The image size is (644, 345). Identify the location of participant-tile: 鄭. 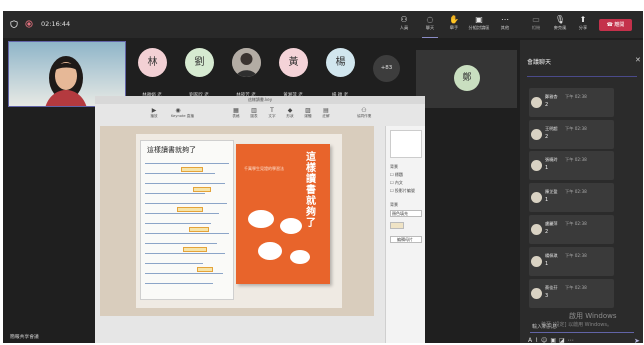
(466, 79).